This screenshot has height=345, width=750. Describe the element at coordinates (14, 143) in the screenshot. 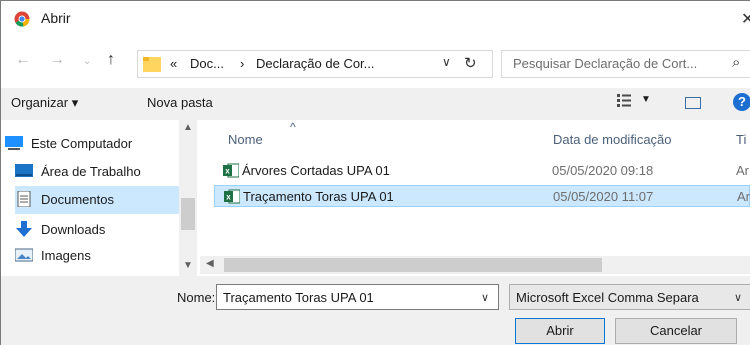

I see `computer-icon` at that location.